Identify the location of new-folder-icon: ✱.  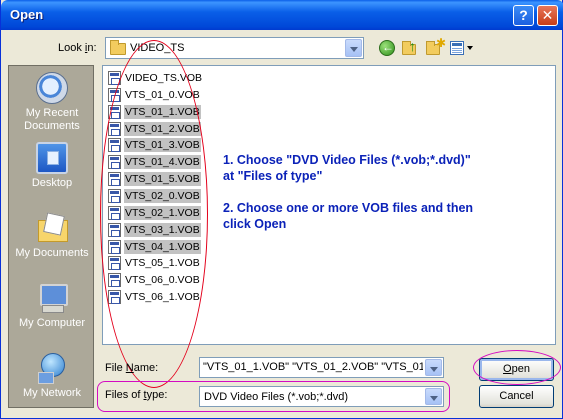
(435, 47).